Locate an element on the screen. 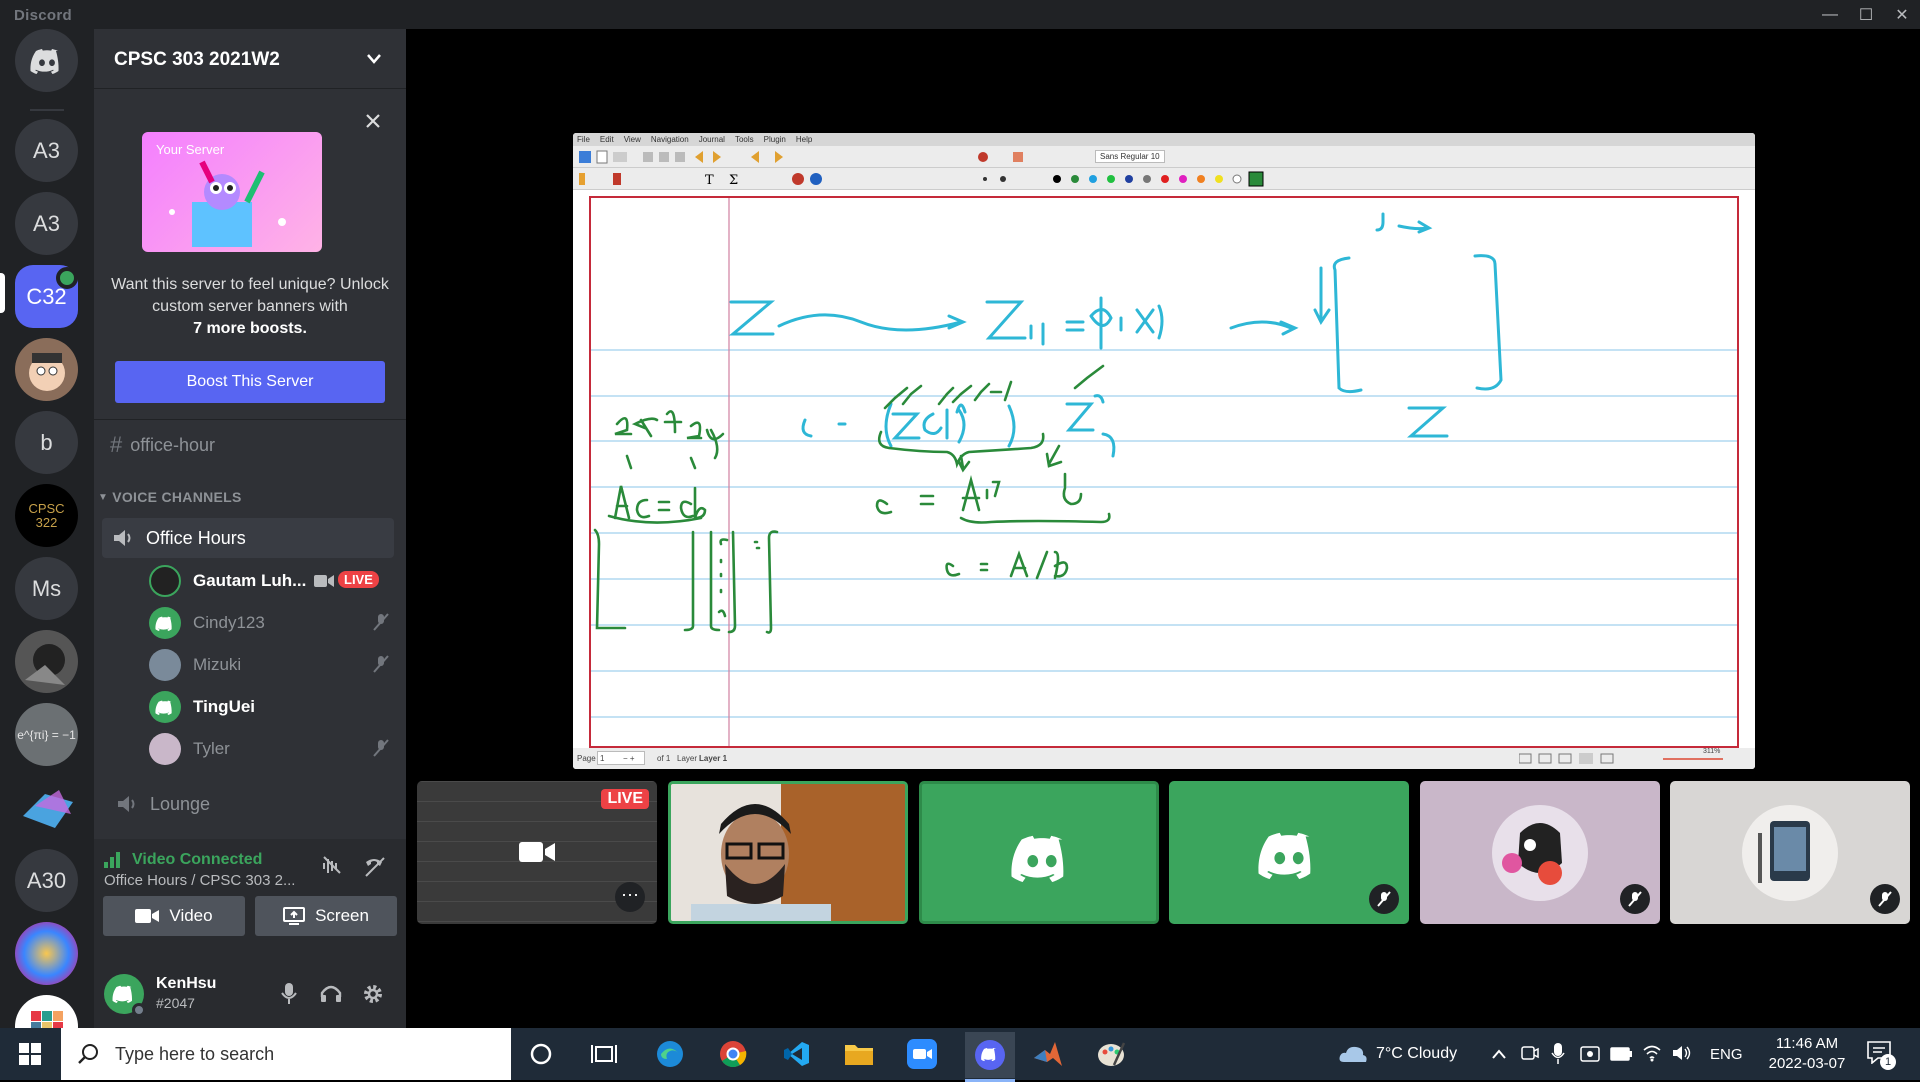  server-icon-rubiks is located at coordinates (46, 1011).